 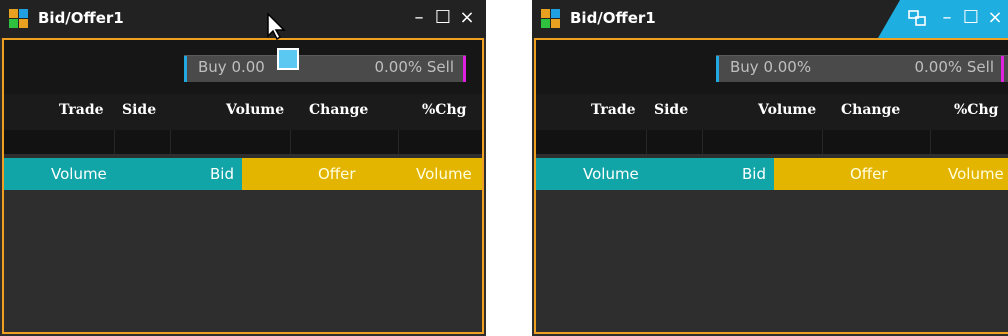 What do you see at coordinates (862, 68) in the screenshot?
I see `buy-sell-ratio-bar: Buy 0.00% 0.00% Sell` at bounding box center [862, 68].